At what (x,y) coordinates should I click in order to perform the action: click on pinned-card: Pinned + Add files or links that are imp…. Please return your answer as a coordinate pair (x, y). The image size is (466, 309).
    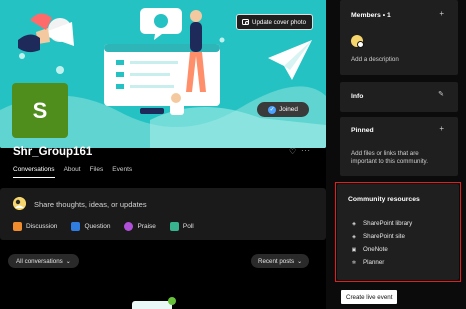
    Looking at the image, I should click on (399, 146).